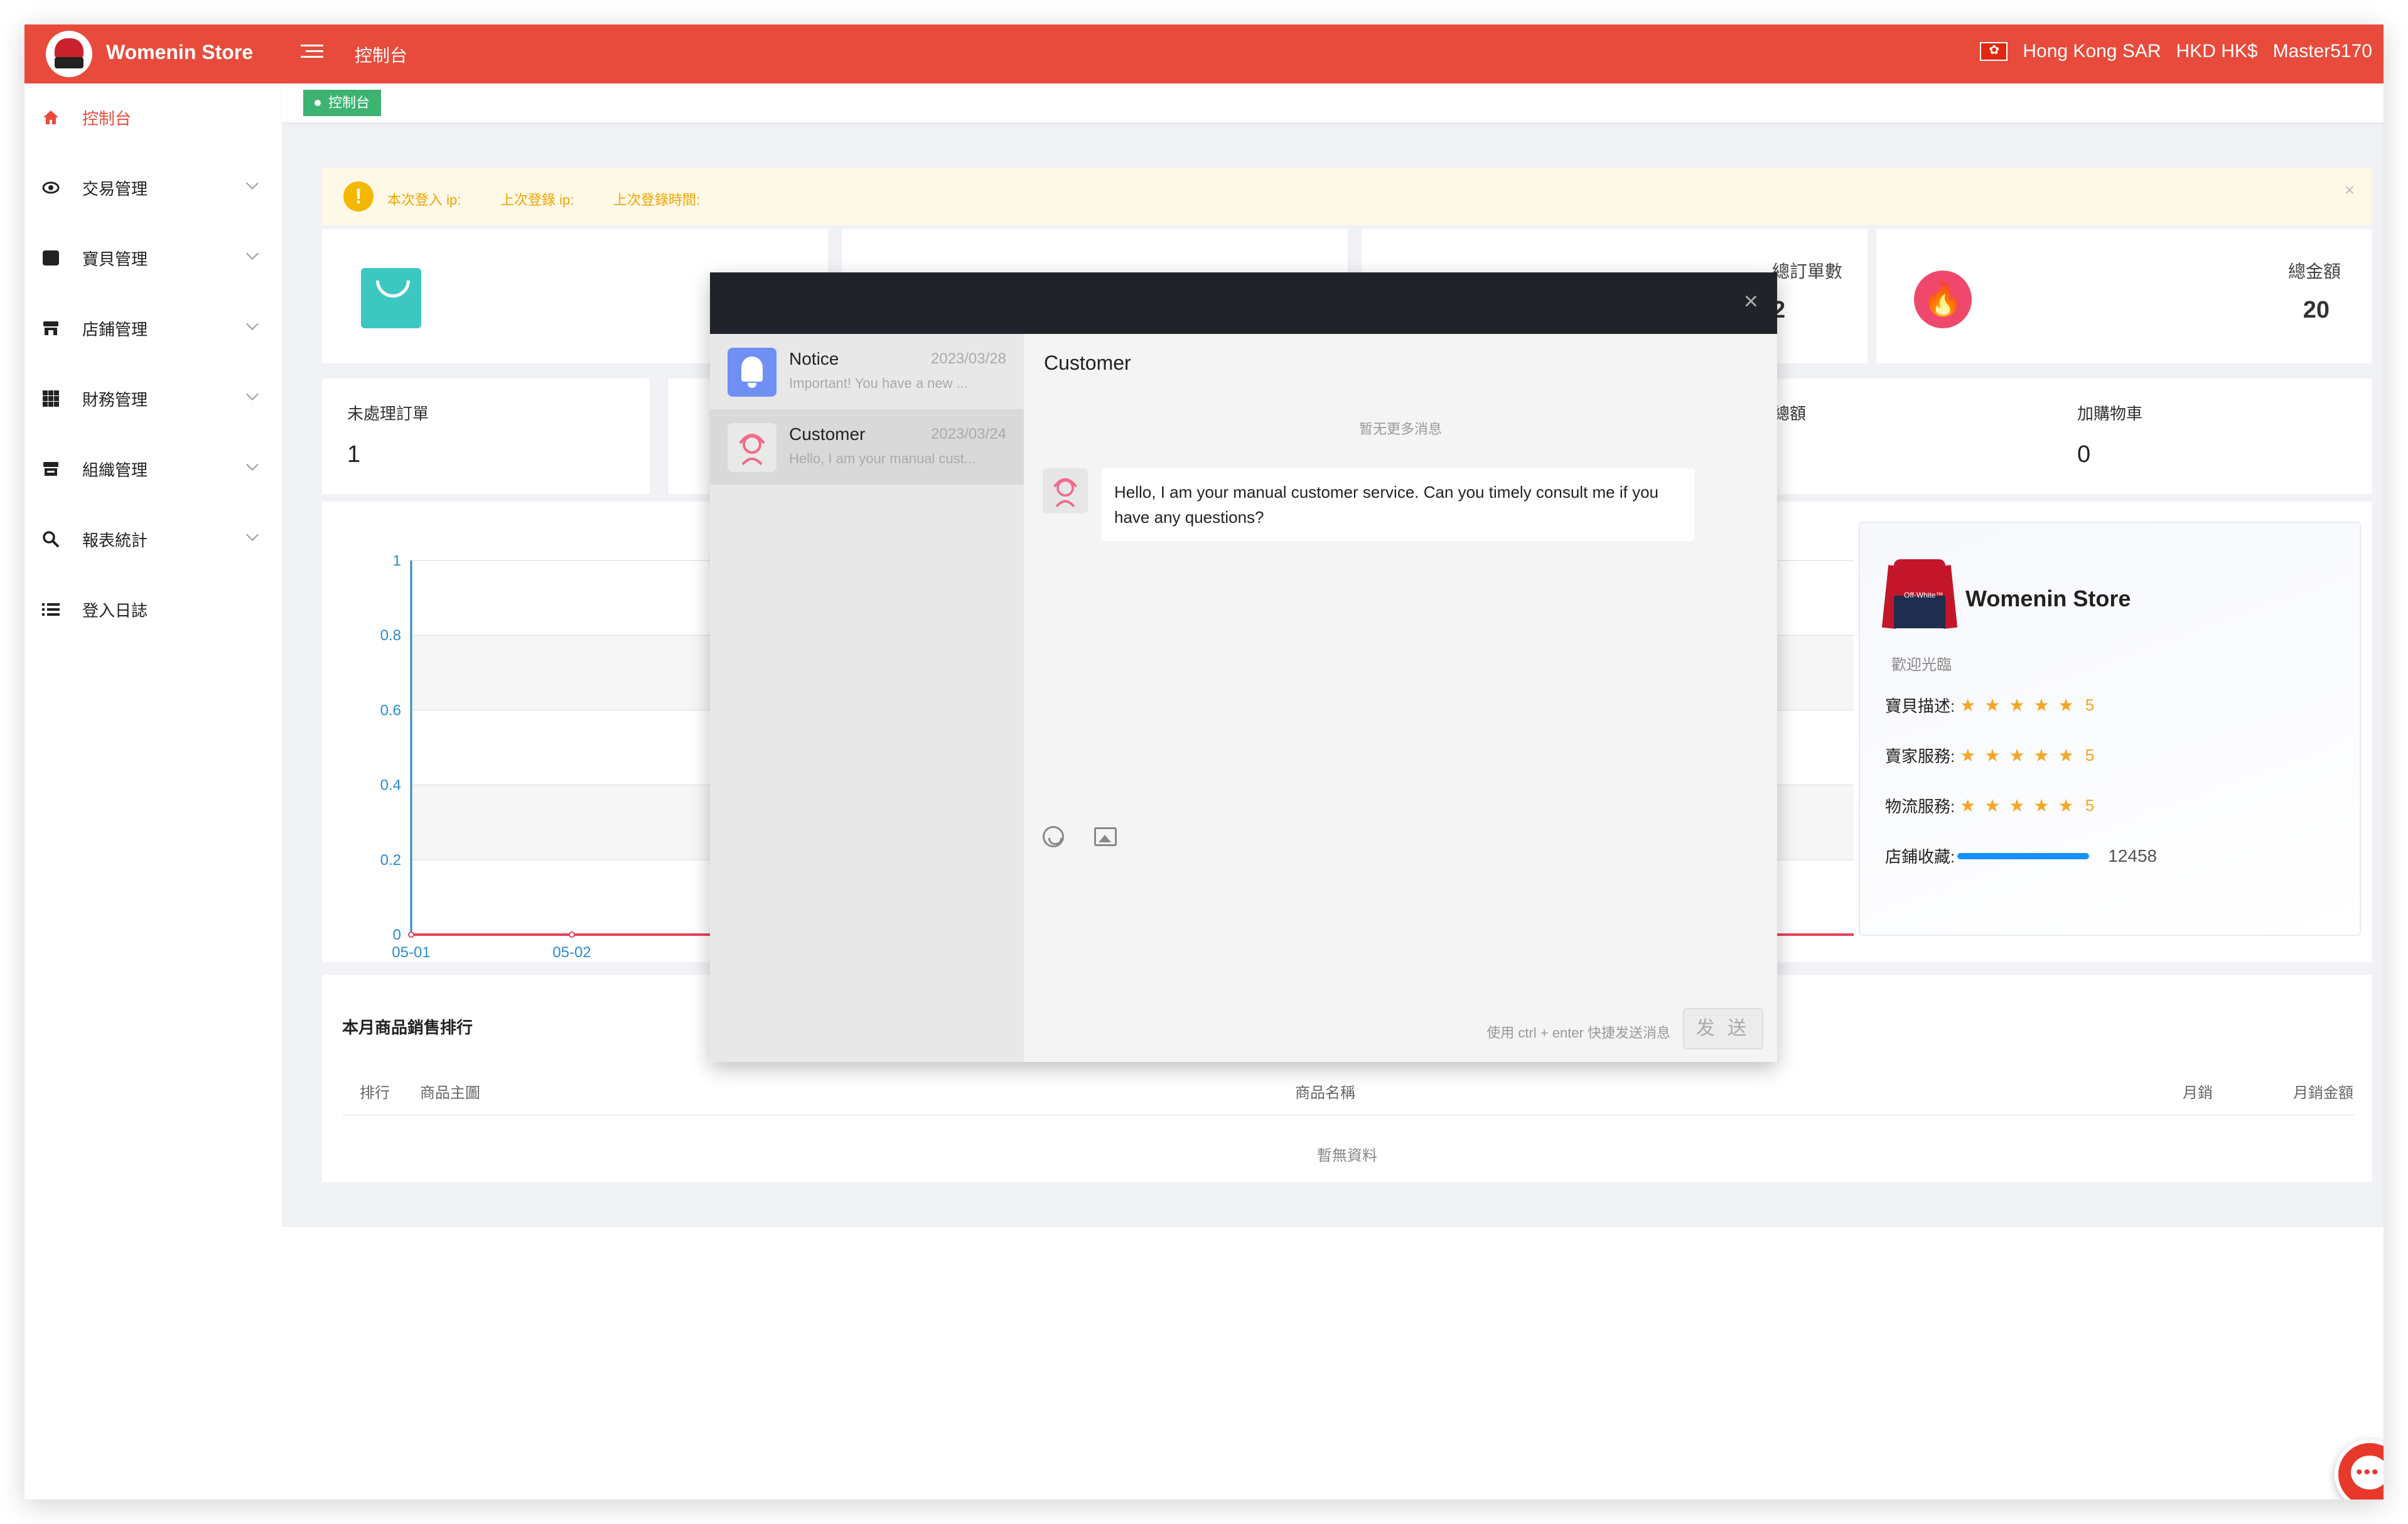  Describe the element at coordinates (2212, 436) in the screenshot. I see `stat-card-cart-adds: 加購物車 0` at that location.